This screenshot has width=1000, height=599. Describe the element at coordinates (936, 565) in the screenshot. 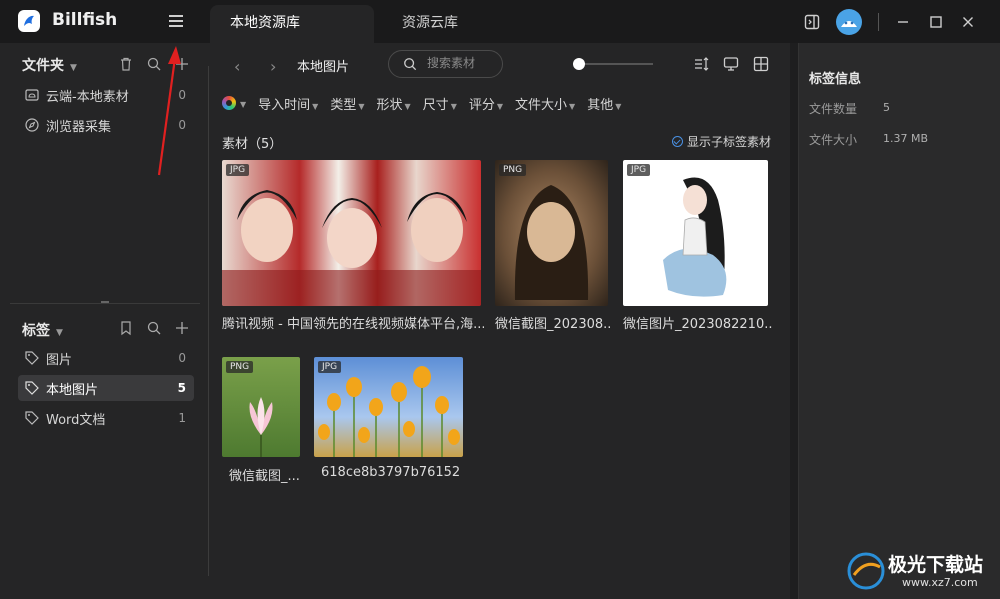

I see `watermark-text: 极光下载站` at that location.